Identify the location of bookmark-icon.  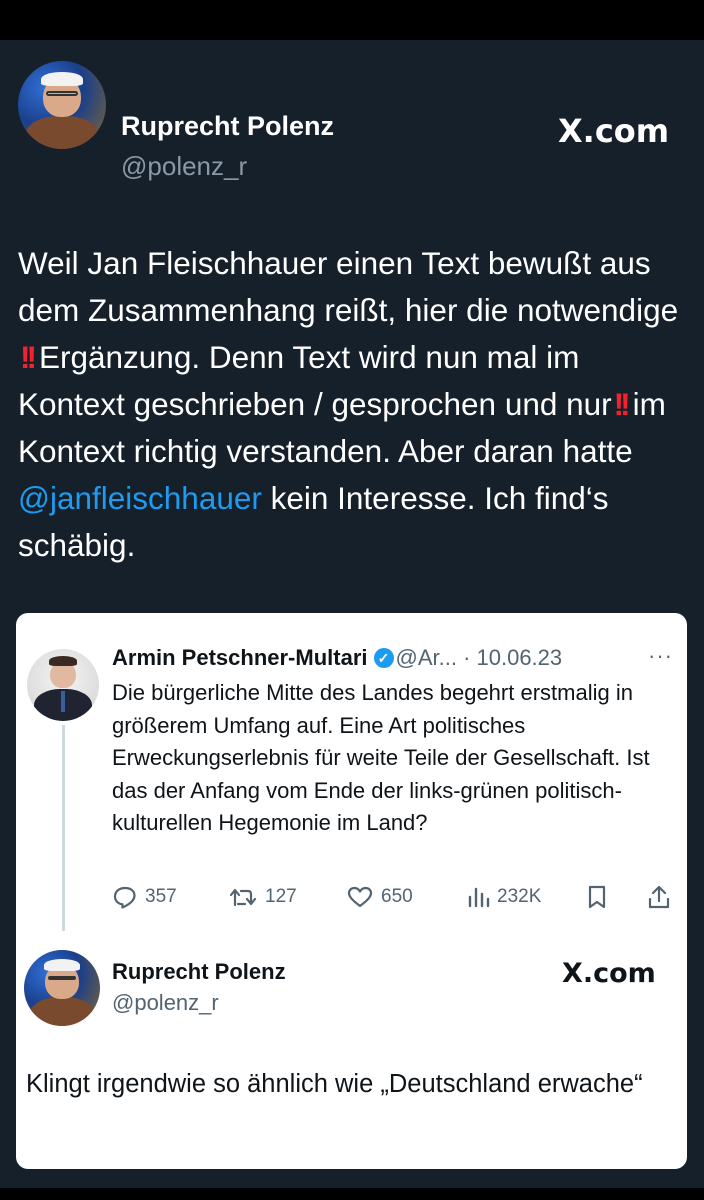
(597, 897).